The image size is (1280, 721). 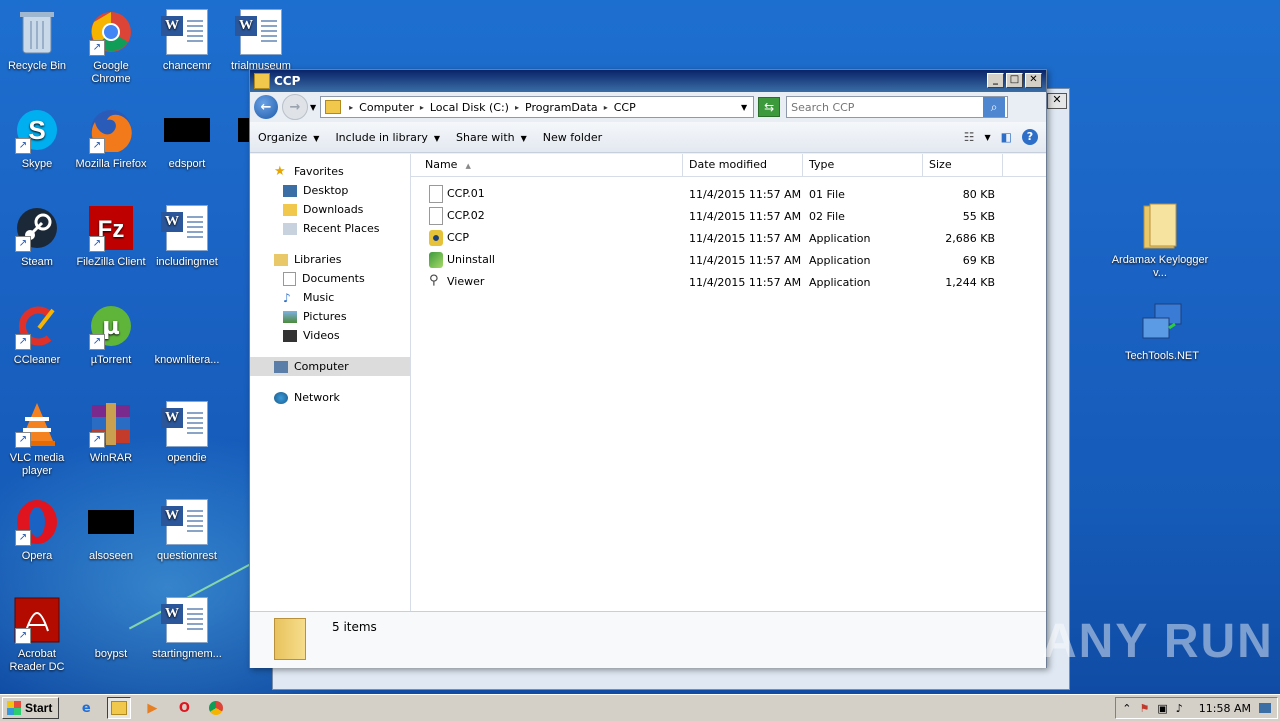 I want to click on desktop-icon-filezilla: Fz ↗ FileZilla Client, so click(x=111, y=236).